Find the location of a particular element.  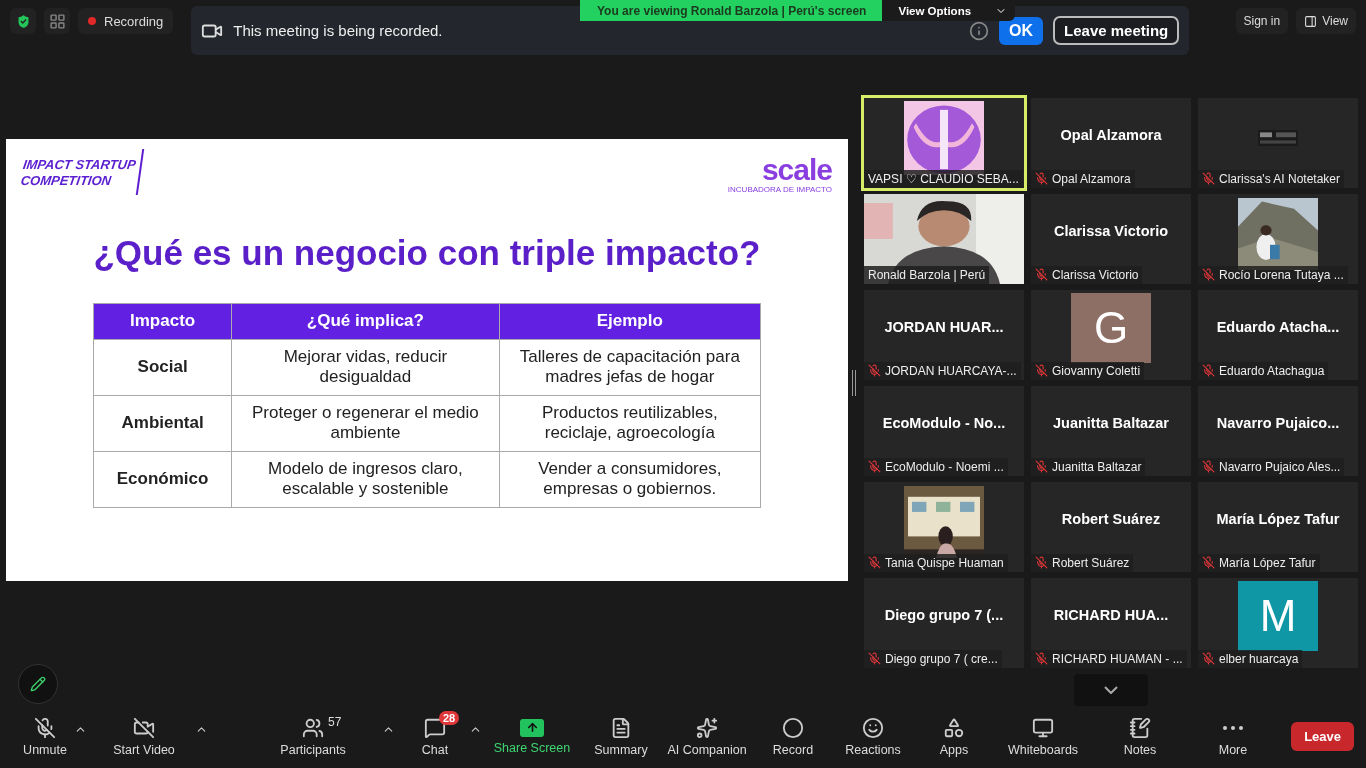

participant-tile: M elber huarcaya is located at coordinates (1278, 622).